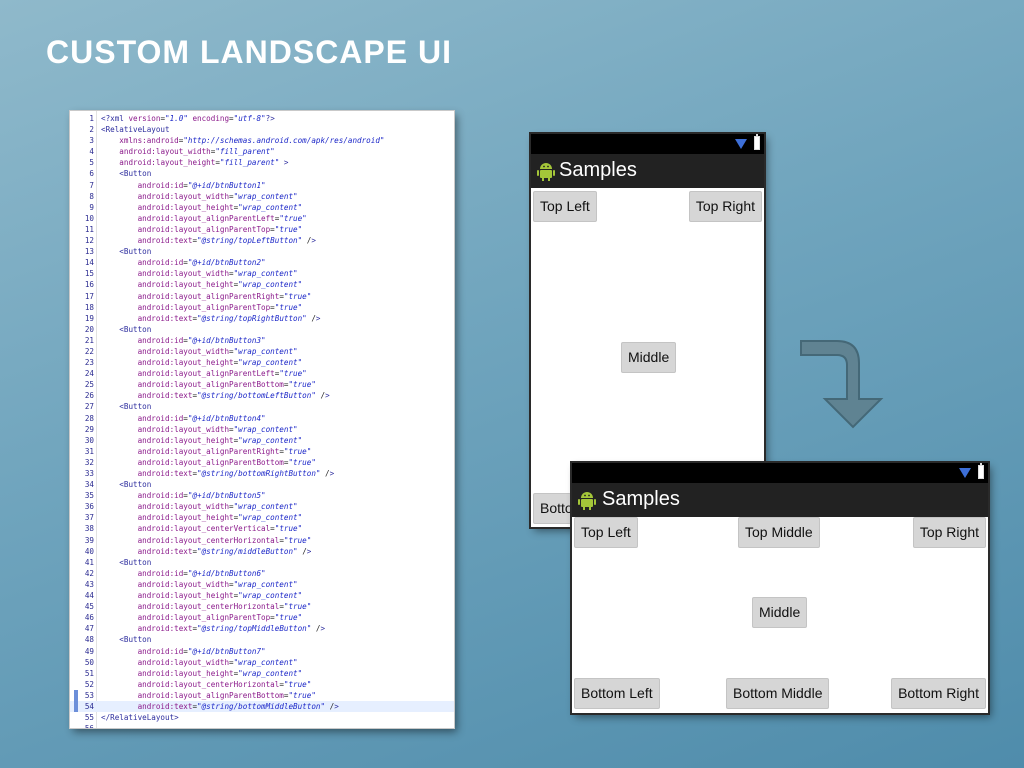  I want to click on line-number: 9, so click(91, 207).